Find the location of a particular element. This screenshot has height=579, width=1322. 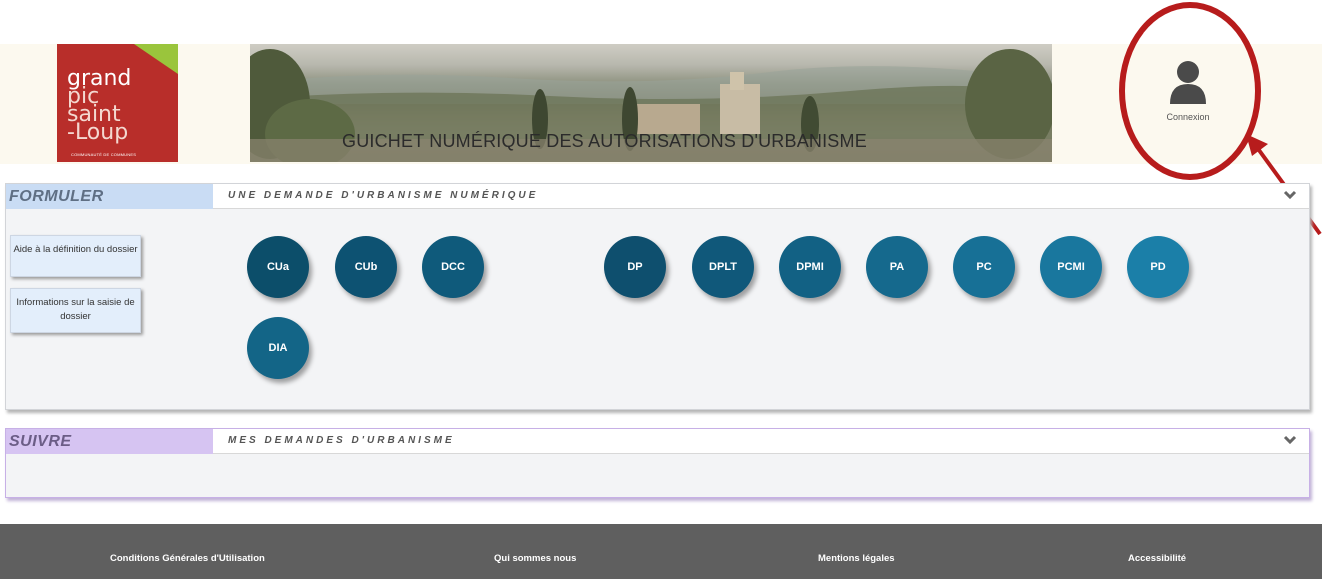

suivre-tab: SUIVRE is located at coordinates (109, 441).